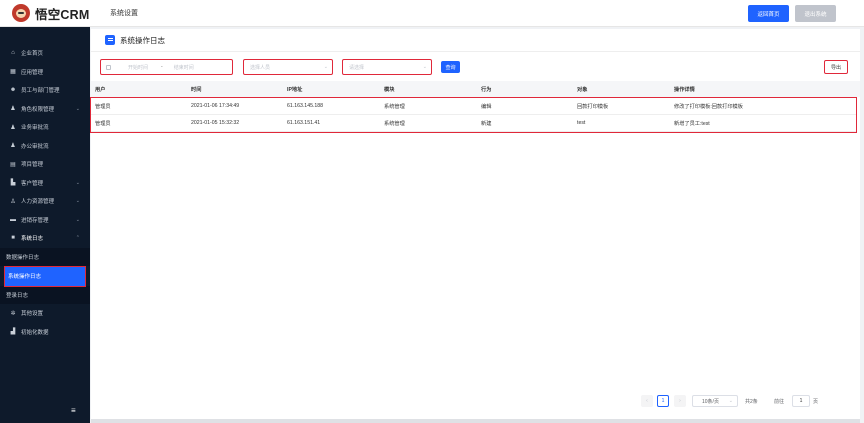  Describe the element at coordinates (288, 67) in the screenshot. I see `user-select: 选择人员 ⌄` at that location.